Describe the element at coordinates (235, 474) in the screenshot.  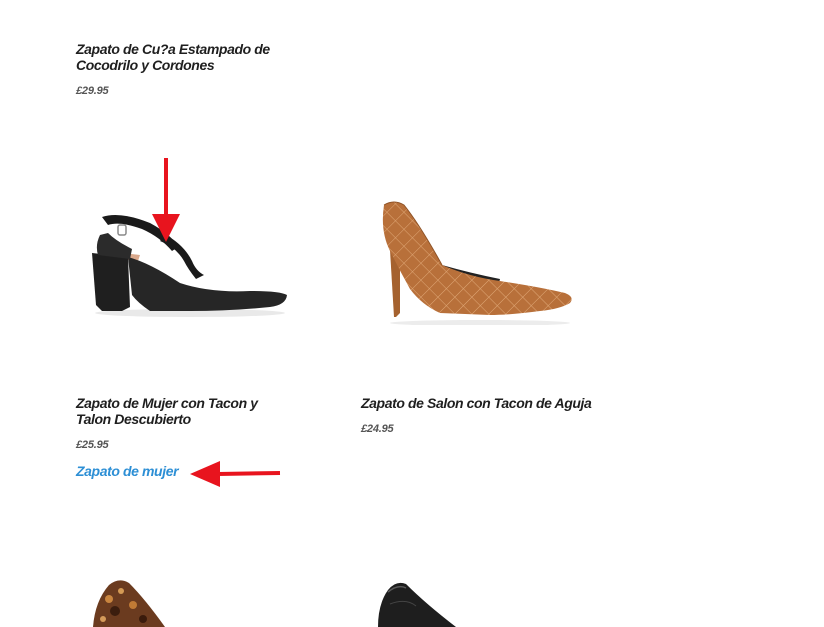
I see `annotation-arrow-left-icon` at that location.